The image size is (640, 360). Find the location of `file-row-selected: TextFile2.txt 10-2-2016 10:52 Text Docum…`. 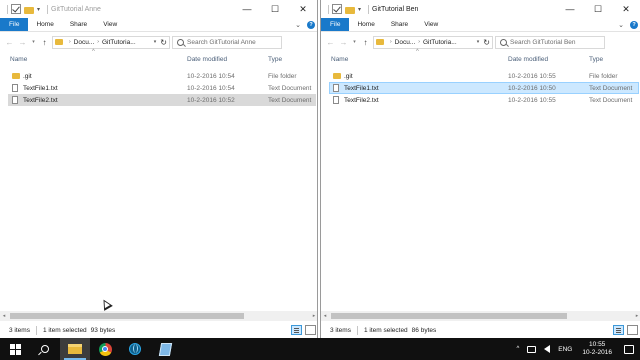

file-row-selected: TextFile2.txt 10-2-2016 10:52 Text Docum… is located at coordinates (162, 100).